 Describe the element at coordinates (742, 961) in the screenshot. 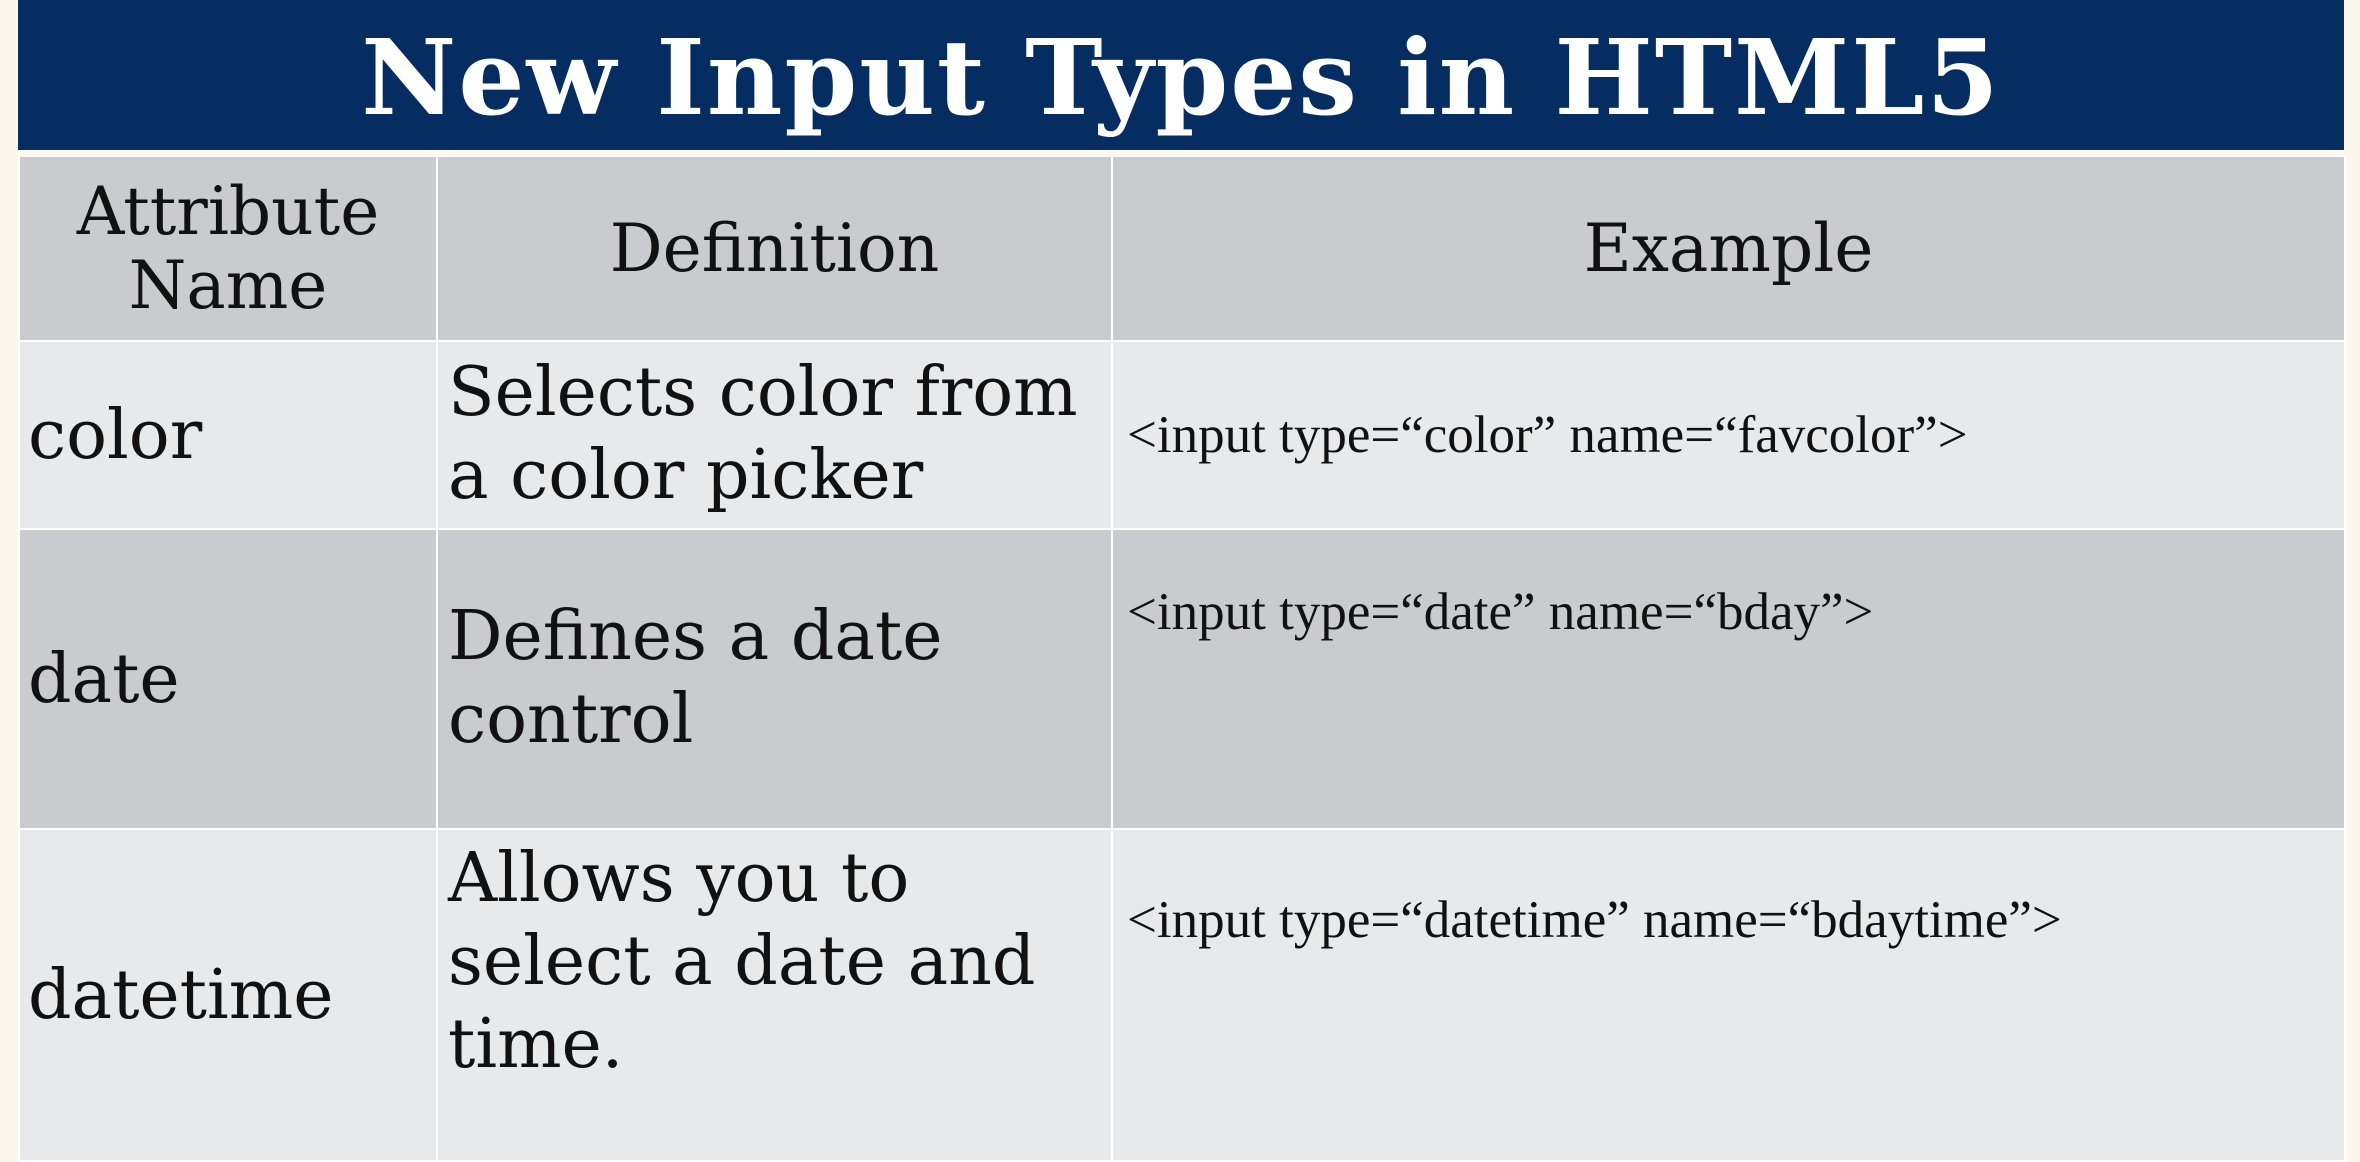

I see `definition-text: Allows you to select a date and time.` at that location.